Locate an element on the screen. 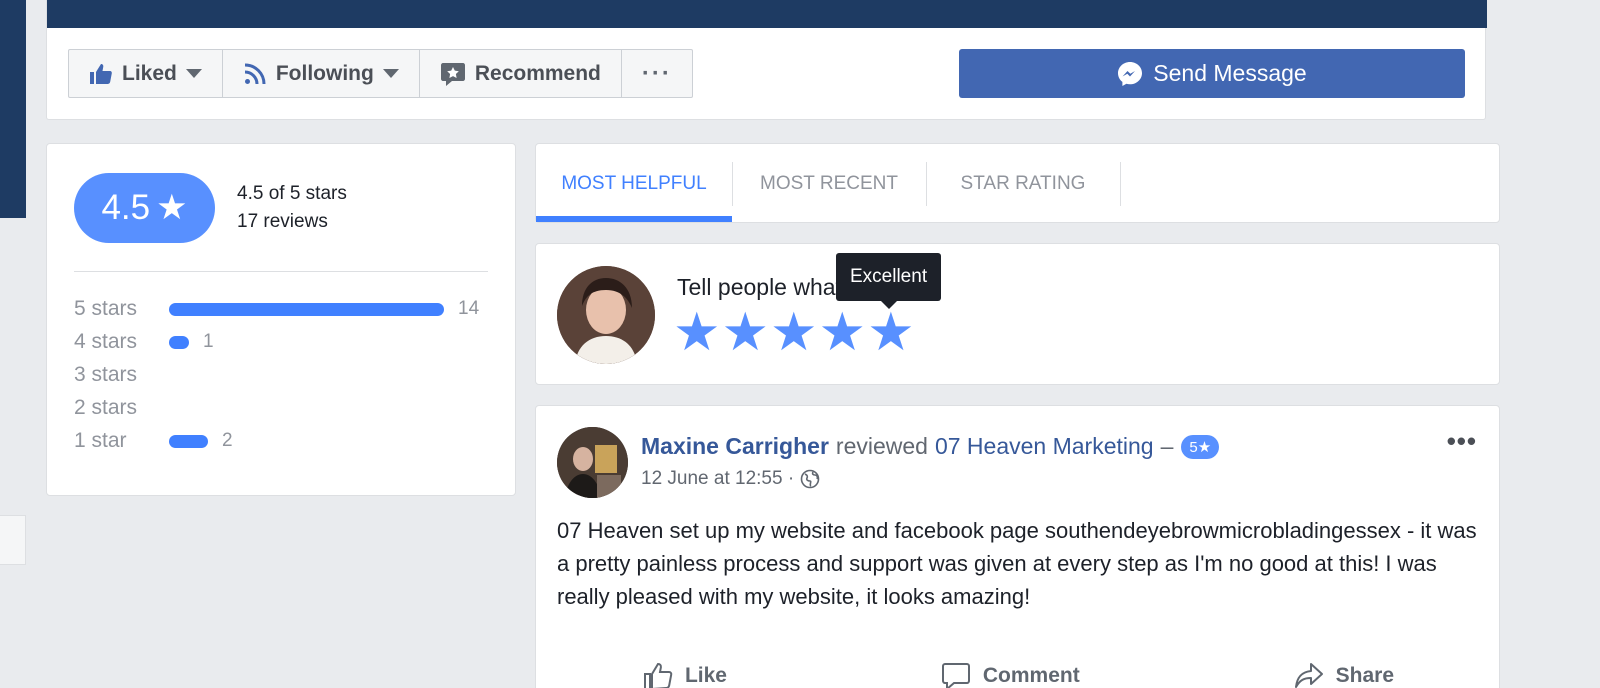 The height and width of the screenshot is (688, 1600). review-meta: 12 June at 12:55 · is located at coordinates (730, 479).